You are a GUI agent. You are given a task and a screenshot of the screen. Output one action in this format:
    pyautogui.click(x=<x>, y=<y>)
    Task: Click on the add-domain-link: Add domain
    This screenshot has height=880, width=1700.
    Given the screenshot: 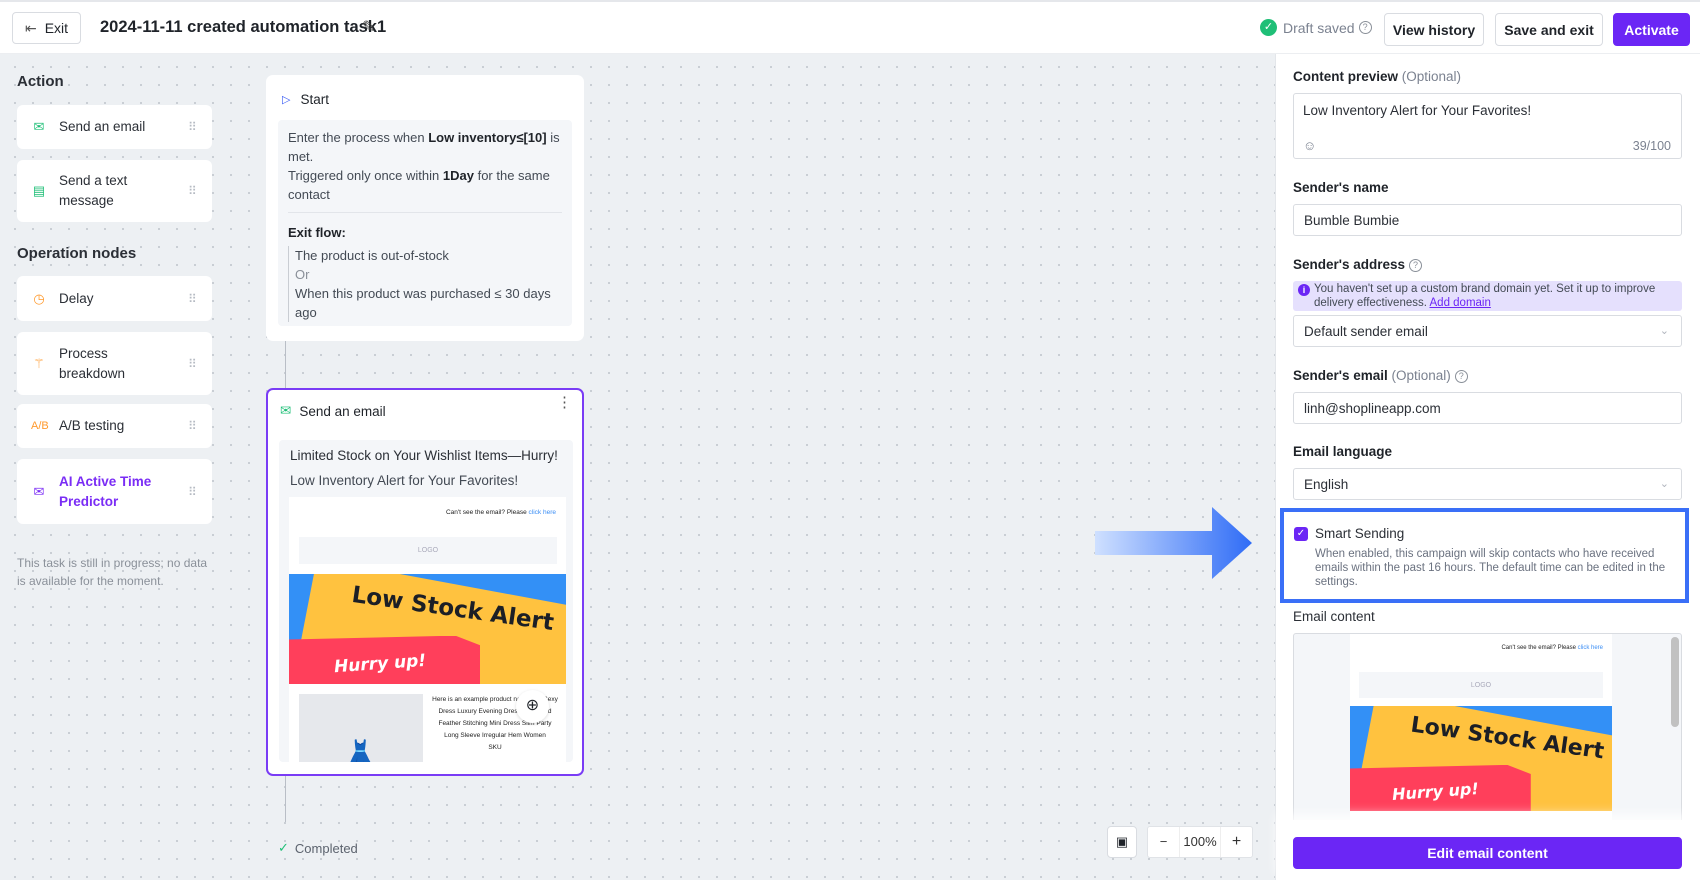 What is the action you would take?
    pyautogui.click(x=1460, y=303)
    